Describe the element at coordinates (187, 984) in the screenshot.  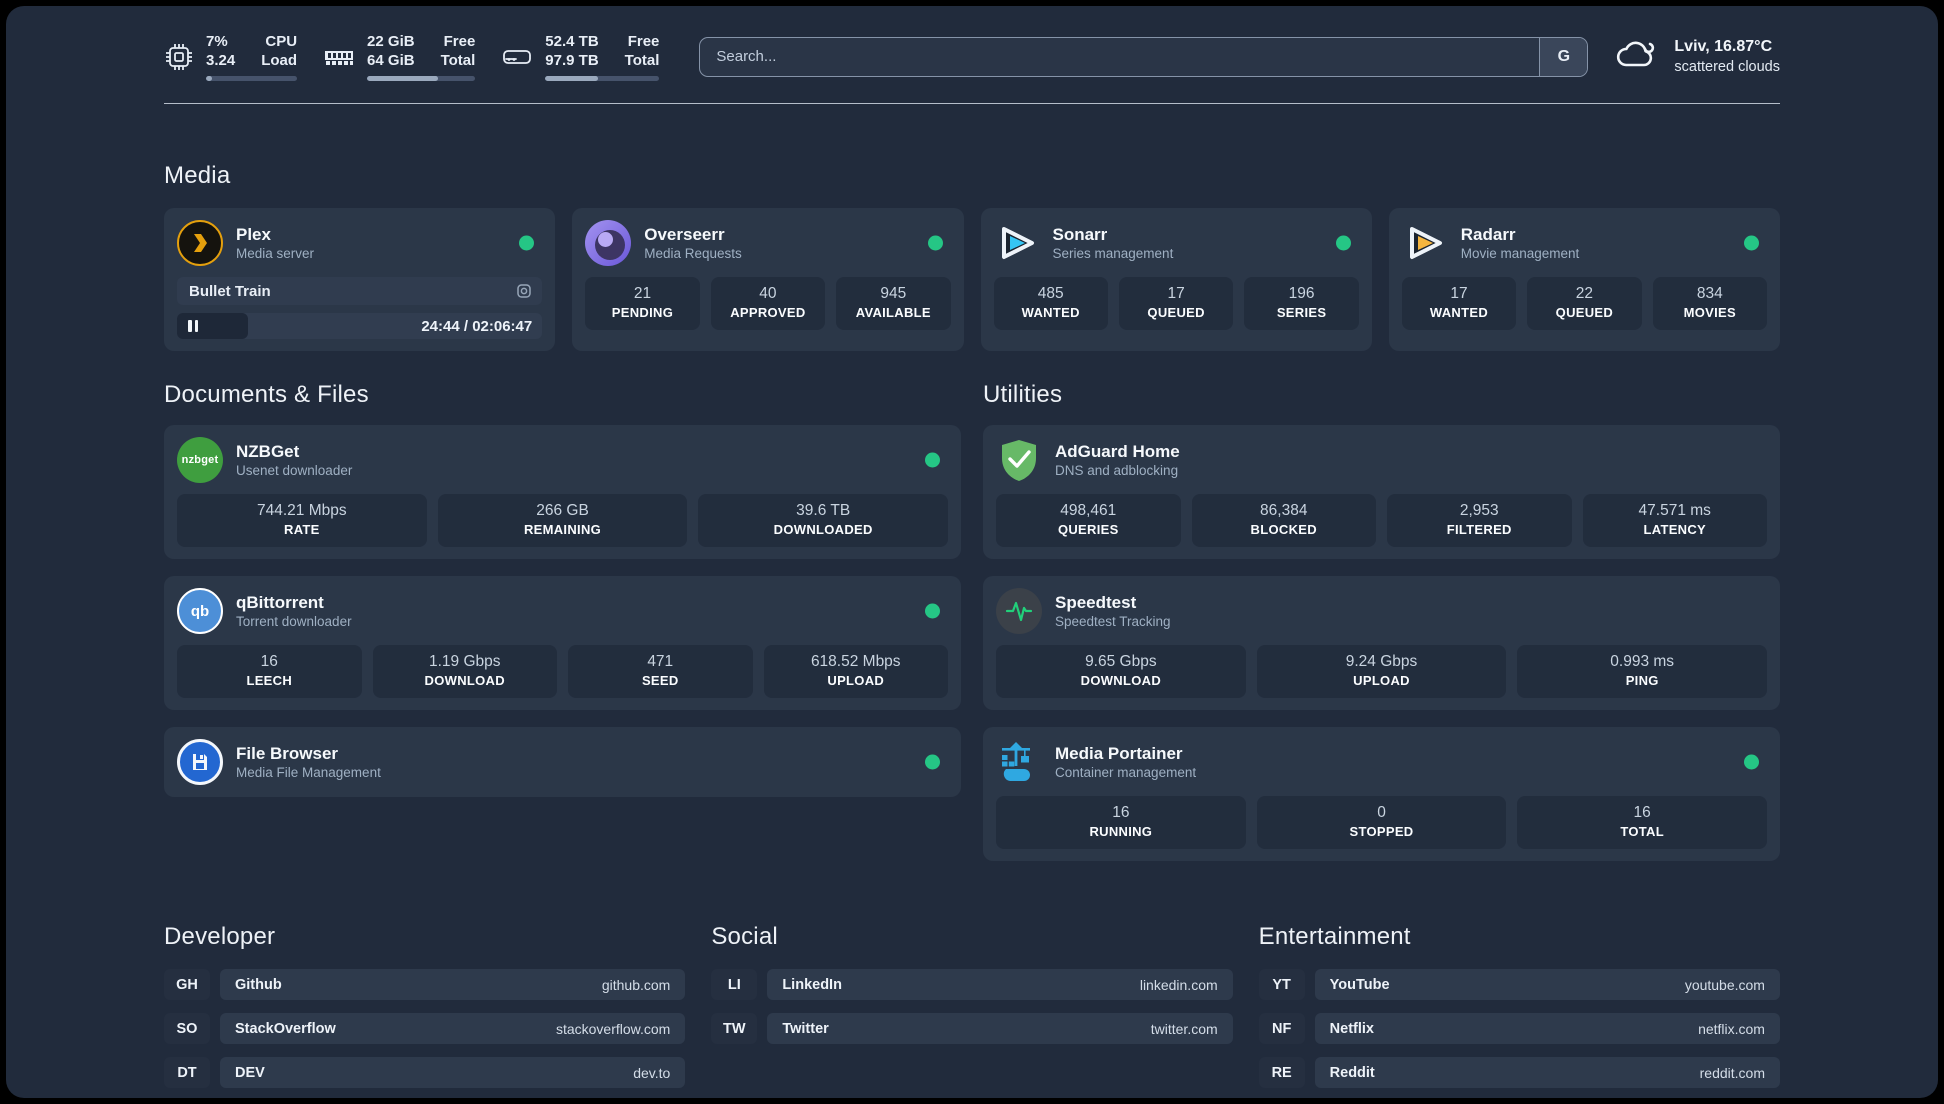
I see `link-tag: GH` at that location.